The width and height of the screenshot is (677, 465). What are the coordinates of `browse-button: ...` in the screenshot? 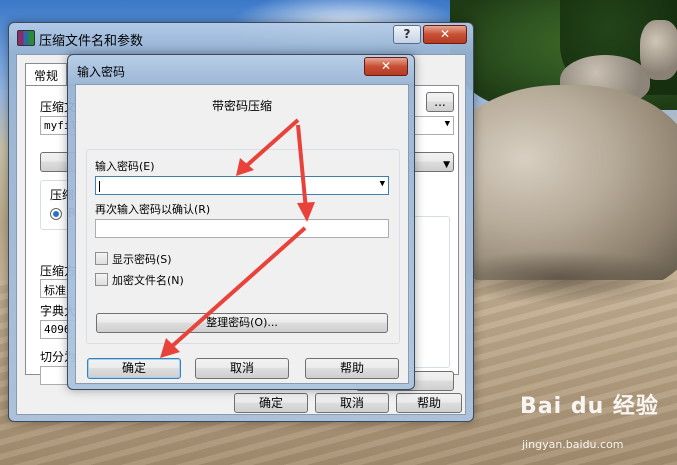 It's located at (440, 102).